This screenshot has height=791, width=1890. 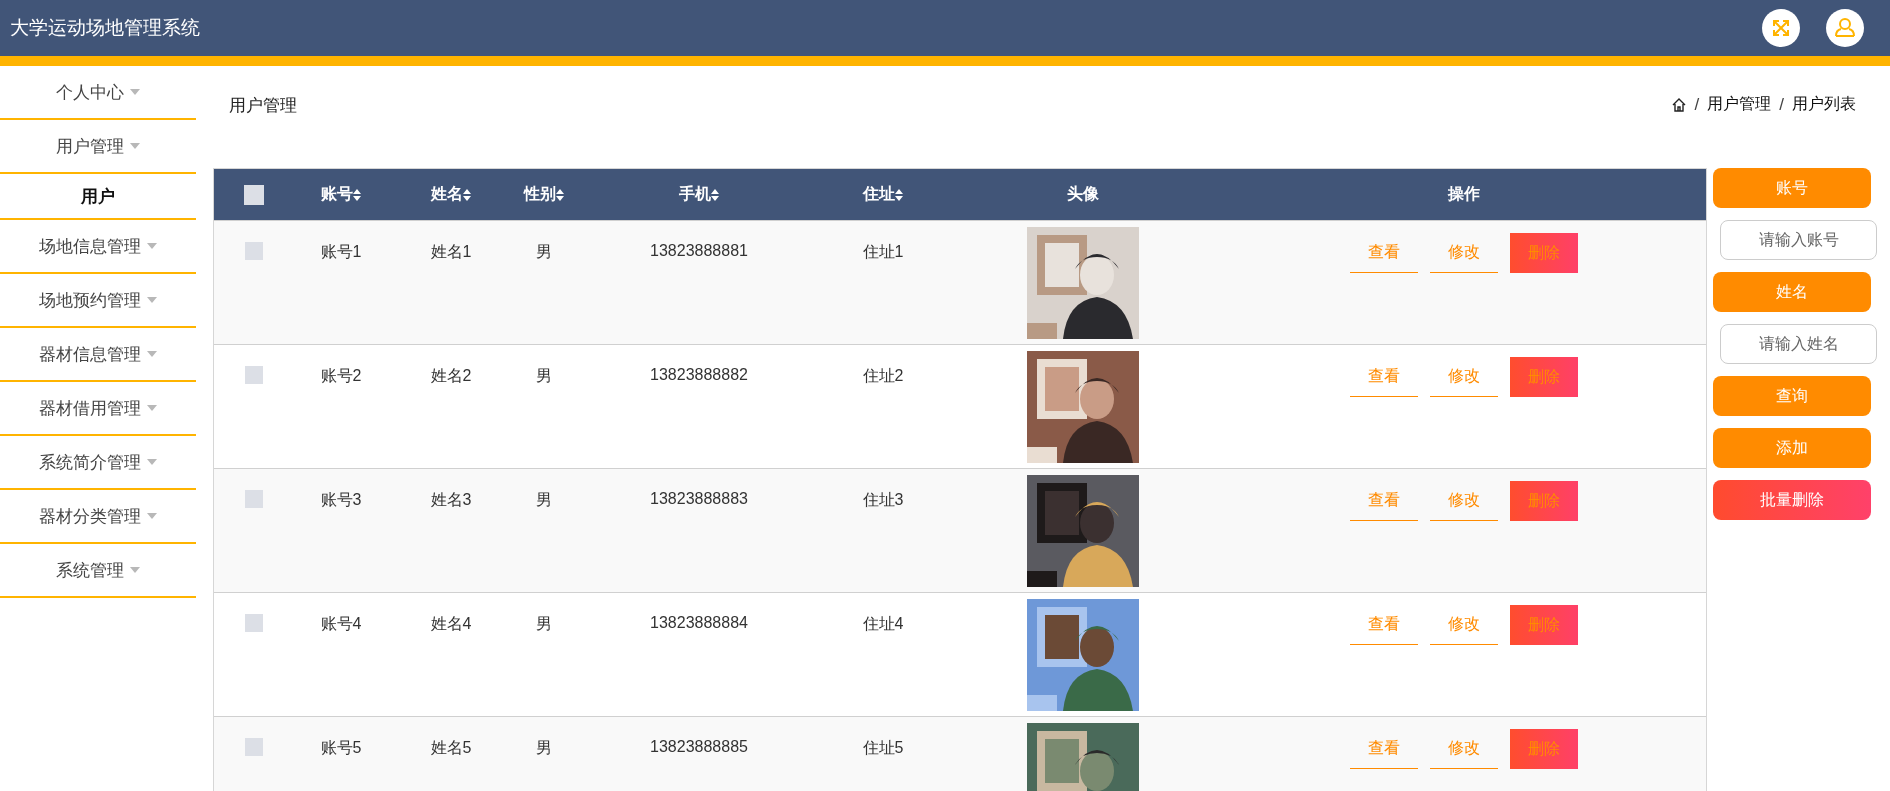 What do you see at coordinates (451, 500) in the screenshot?
I see `table-cell-text: 姓名3` at bounding box center [451, 500].